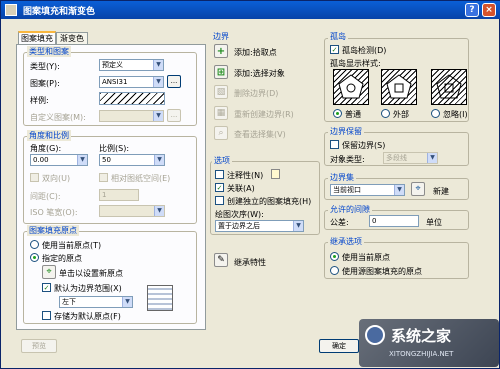 Image resolution: width=500 pixels, height=369 pixels. What do you see at coordinates (367, 190) in the screenshot?
I see `boundary-set-select: 当前视口 ▼` at bounding box center [367, 190].